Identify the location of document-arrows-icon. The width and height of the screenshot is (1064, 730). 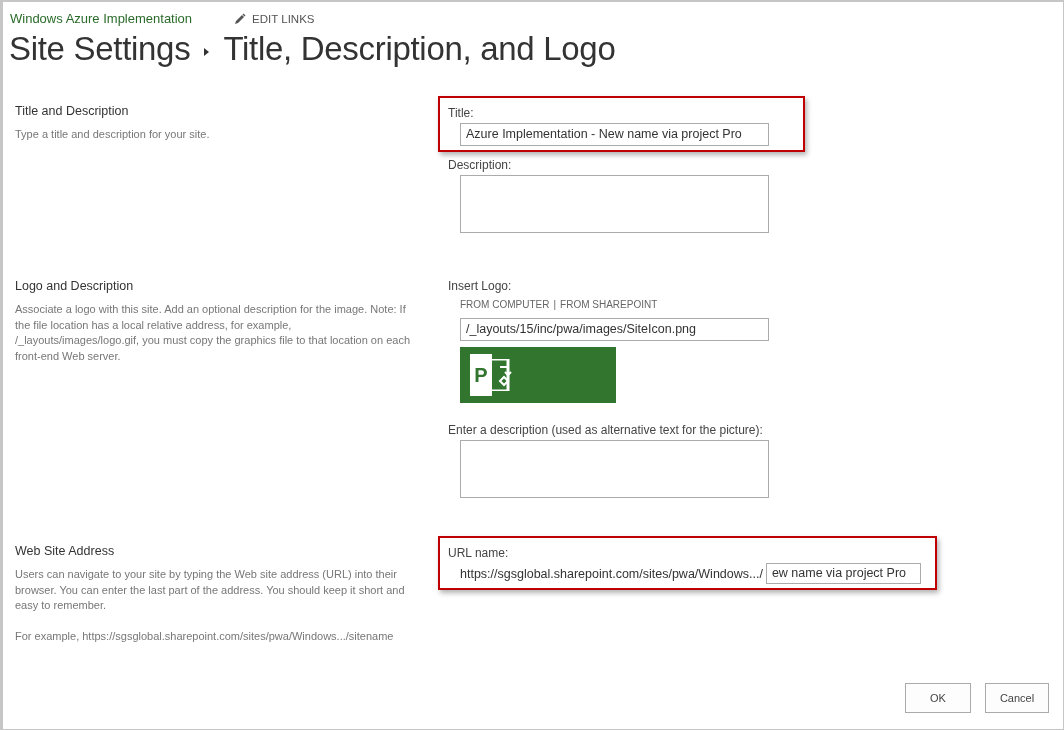
(503, 375).